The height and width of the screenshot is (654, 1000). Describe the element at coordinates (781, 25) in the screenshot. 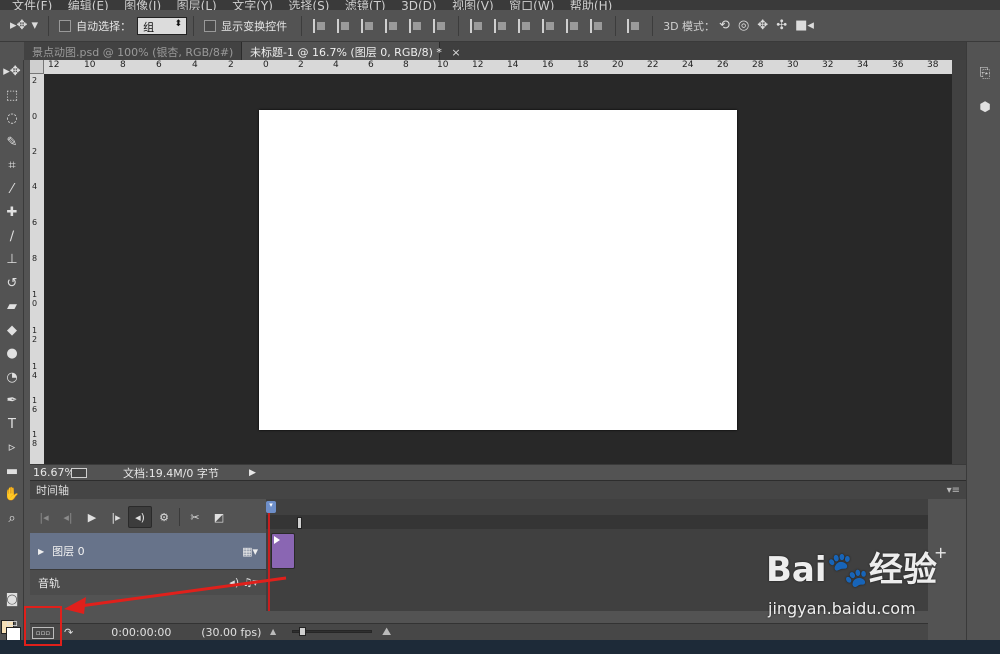

I see `3d-slide-icon: ✣` at that location.